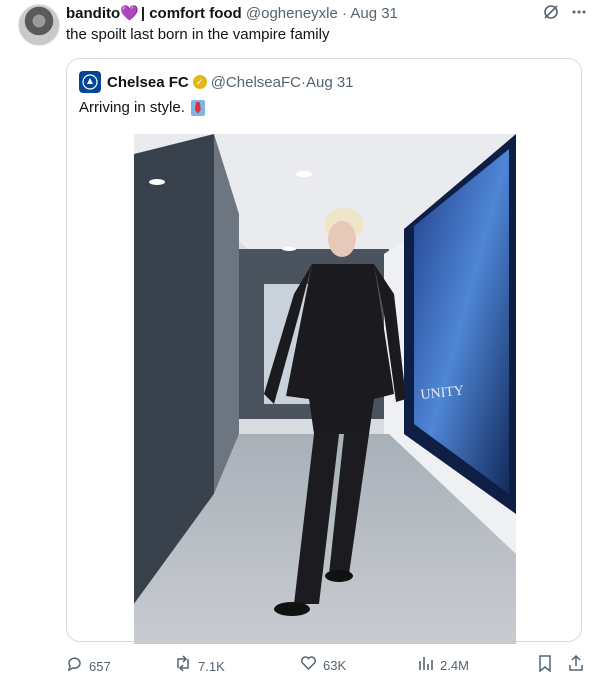 This screenshot has width=609, height=698. I want to click on analytics-icon, so click(426, 665).